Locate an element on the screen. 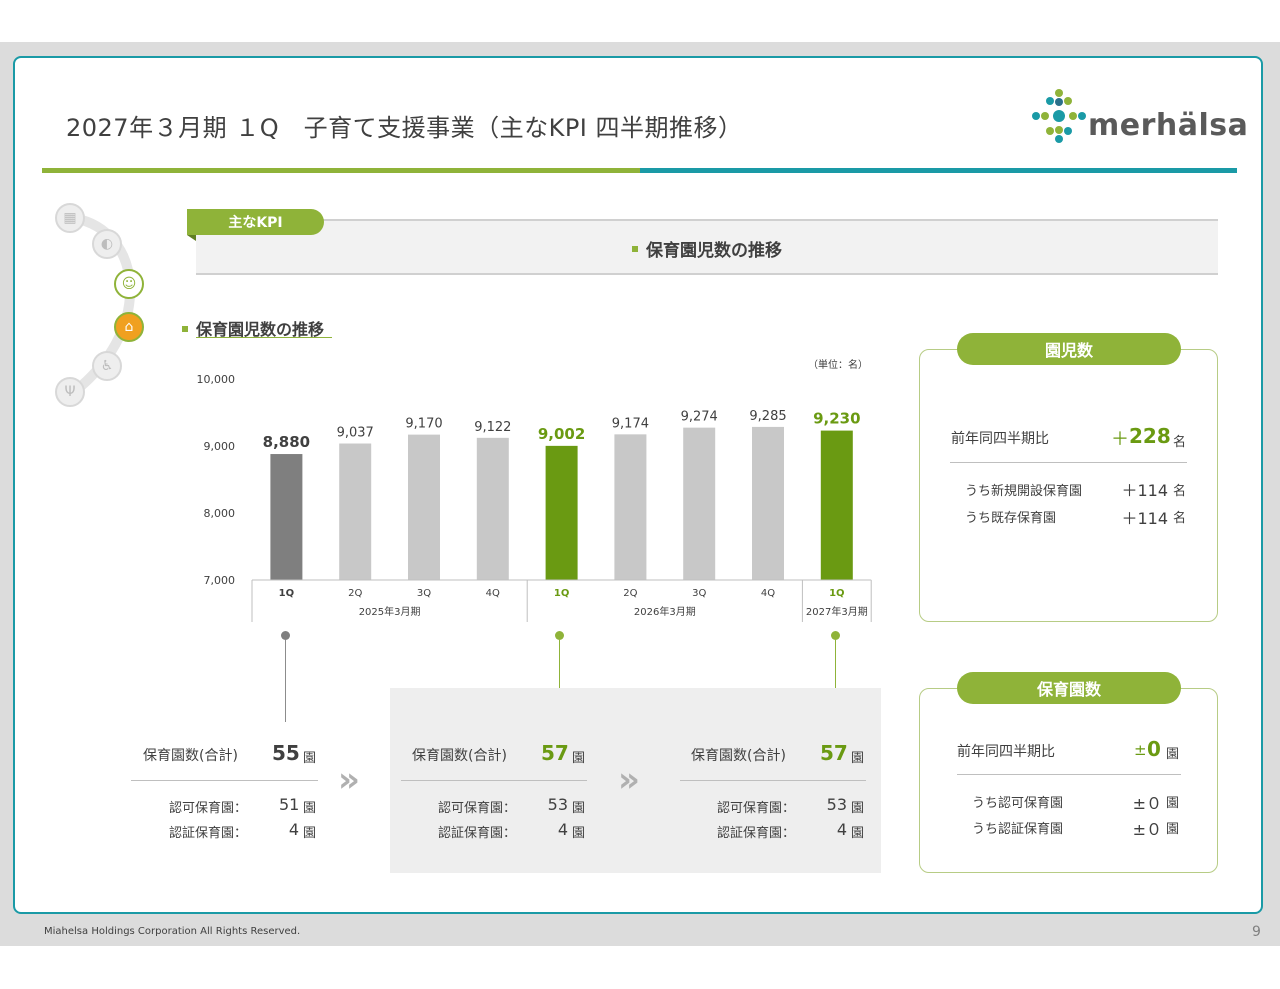 This screenshot has height=989, width=1280. y-tick-label: 10,000 is located at coordinates (216, 379).